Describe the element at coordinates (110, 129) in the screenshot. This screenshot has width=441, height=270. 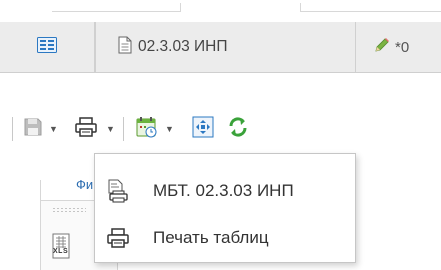
I see `print-dropdown-arrow: ▼` at that location.